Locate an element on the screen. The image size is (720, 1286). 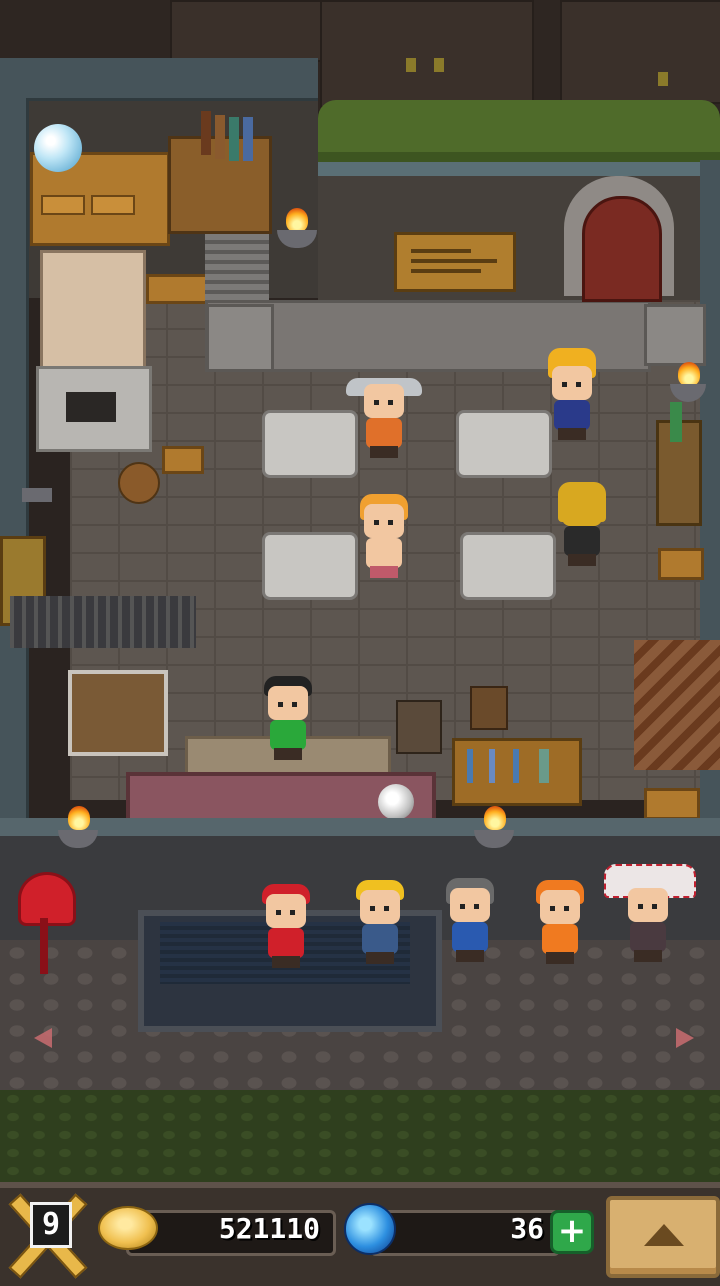
menu-expand-button is located at coordinates (663, 1237).